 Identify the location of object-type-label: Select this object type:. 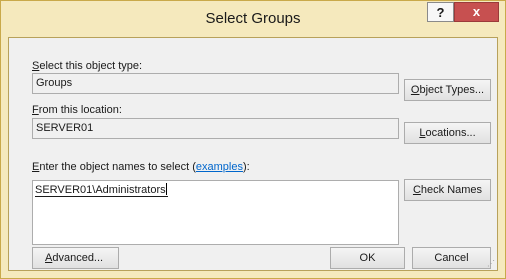
(87, 66).